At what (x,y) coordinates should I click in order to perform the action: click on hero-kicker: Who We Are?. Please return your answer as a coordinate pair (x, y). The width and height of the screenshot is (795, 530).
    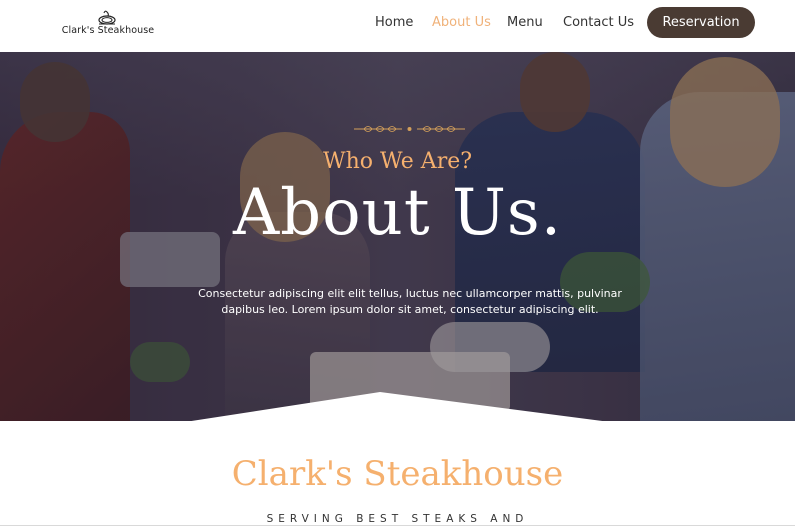
    Looking at the image, I should click on (397, 161).